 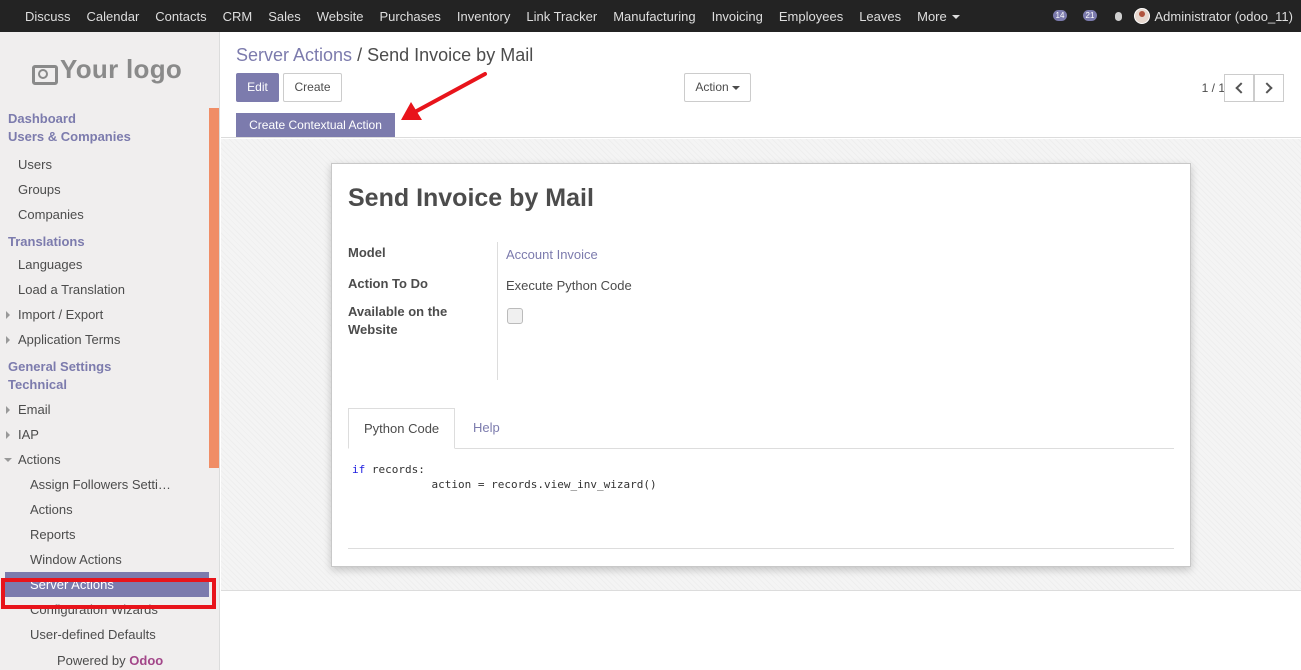 I want to click on sidebar-item-label: Companies, so click(x=51, y=214).